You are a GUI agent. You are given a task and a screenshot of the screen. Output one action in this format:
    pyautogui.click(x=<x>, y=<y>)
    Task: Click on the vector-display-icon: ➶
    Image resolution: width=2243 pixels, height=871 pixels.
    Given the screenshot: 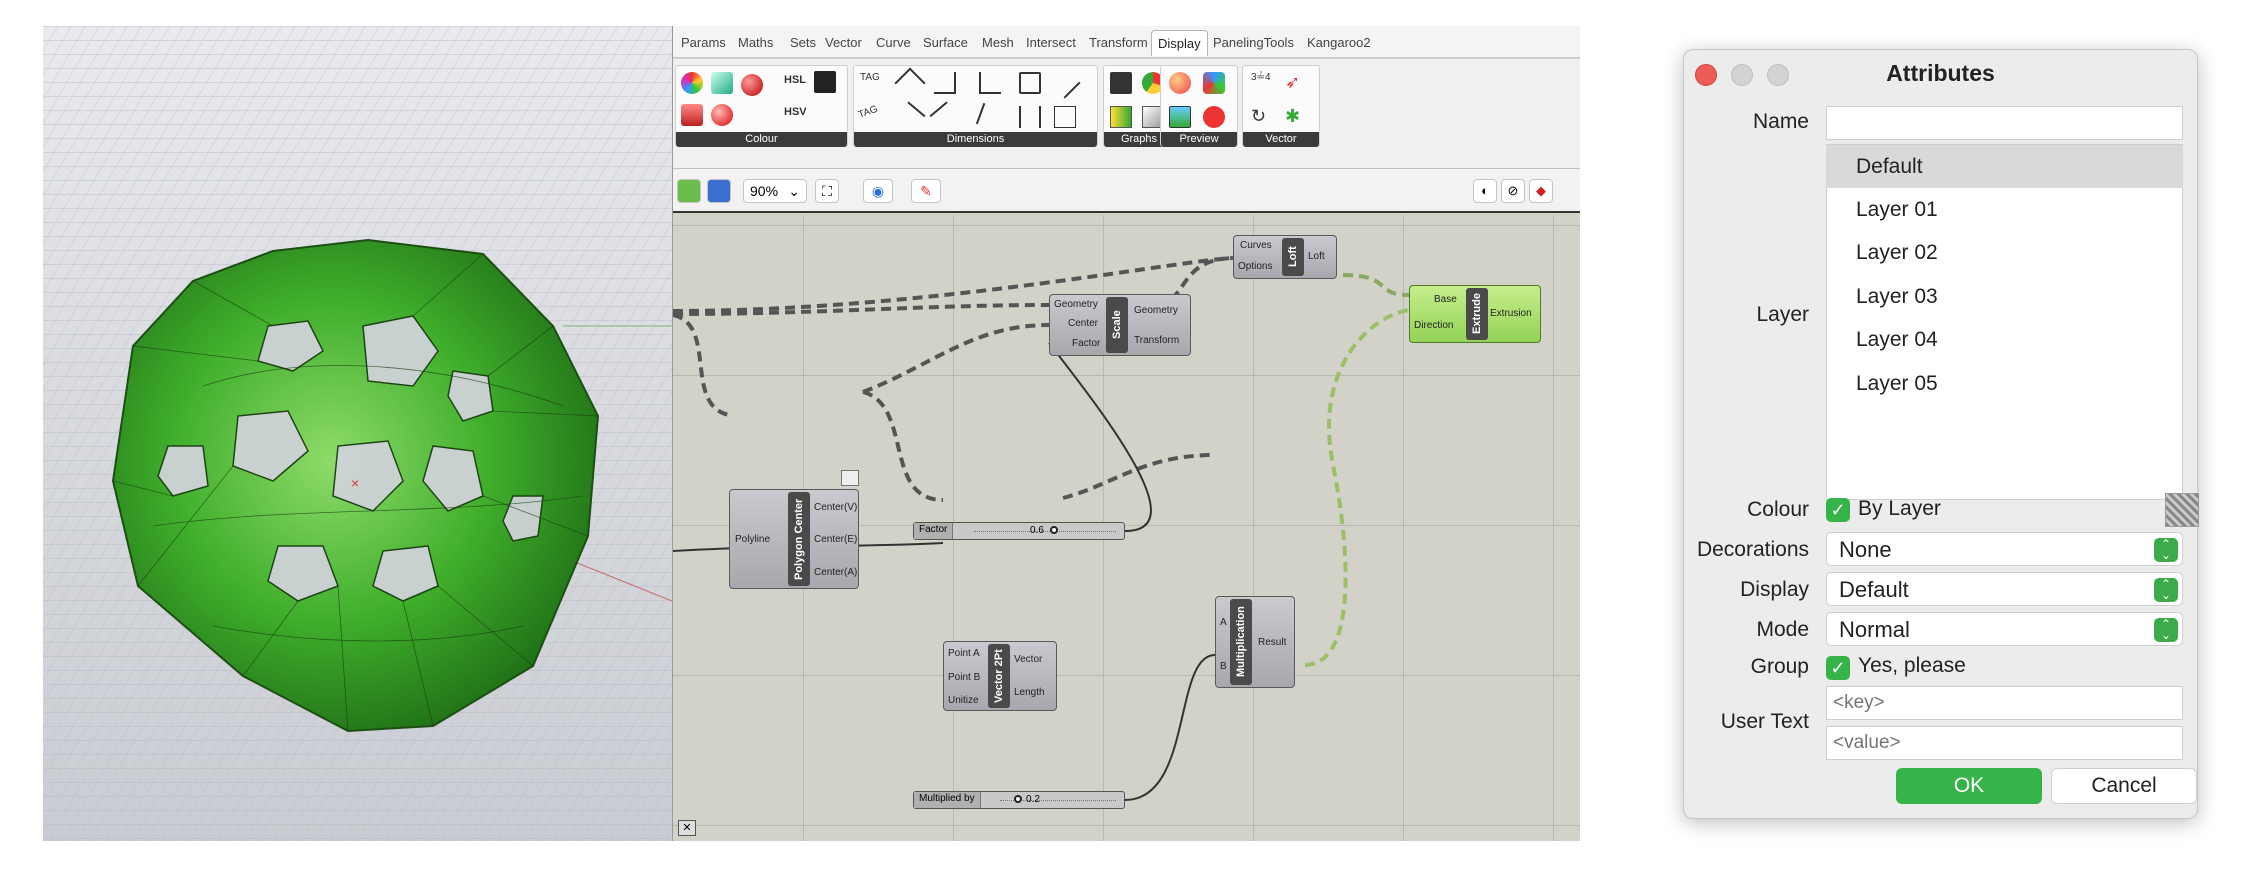 What is the action you would take?
    pyautogui.click(x=1296, y=83)
    